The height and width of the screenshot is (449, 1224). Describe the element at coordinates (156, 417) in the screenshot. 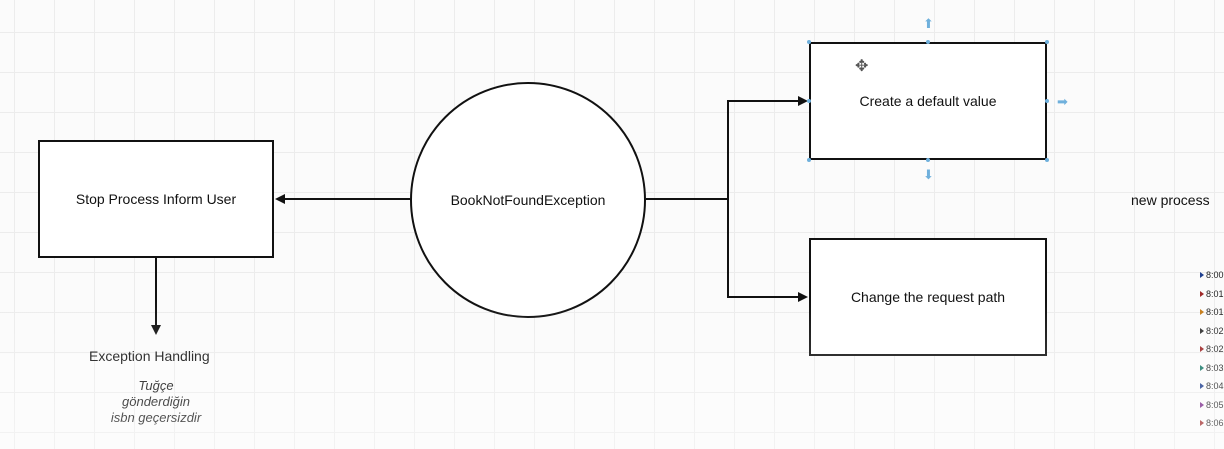

I see `note-line-3: isbn geçersizdir` at that location.